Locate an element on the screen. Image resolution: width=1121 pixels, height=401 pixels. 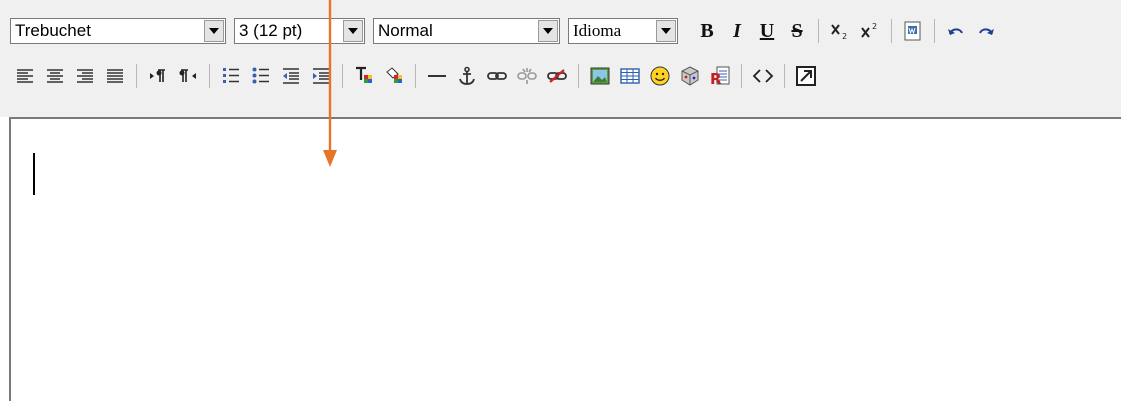
fullscreen-button is located at coordinates (806, 76).